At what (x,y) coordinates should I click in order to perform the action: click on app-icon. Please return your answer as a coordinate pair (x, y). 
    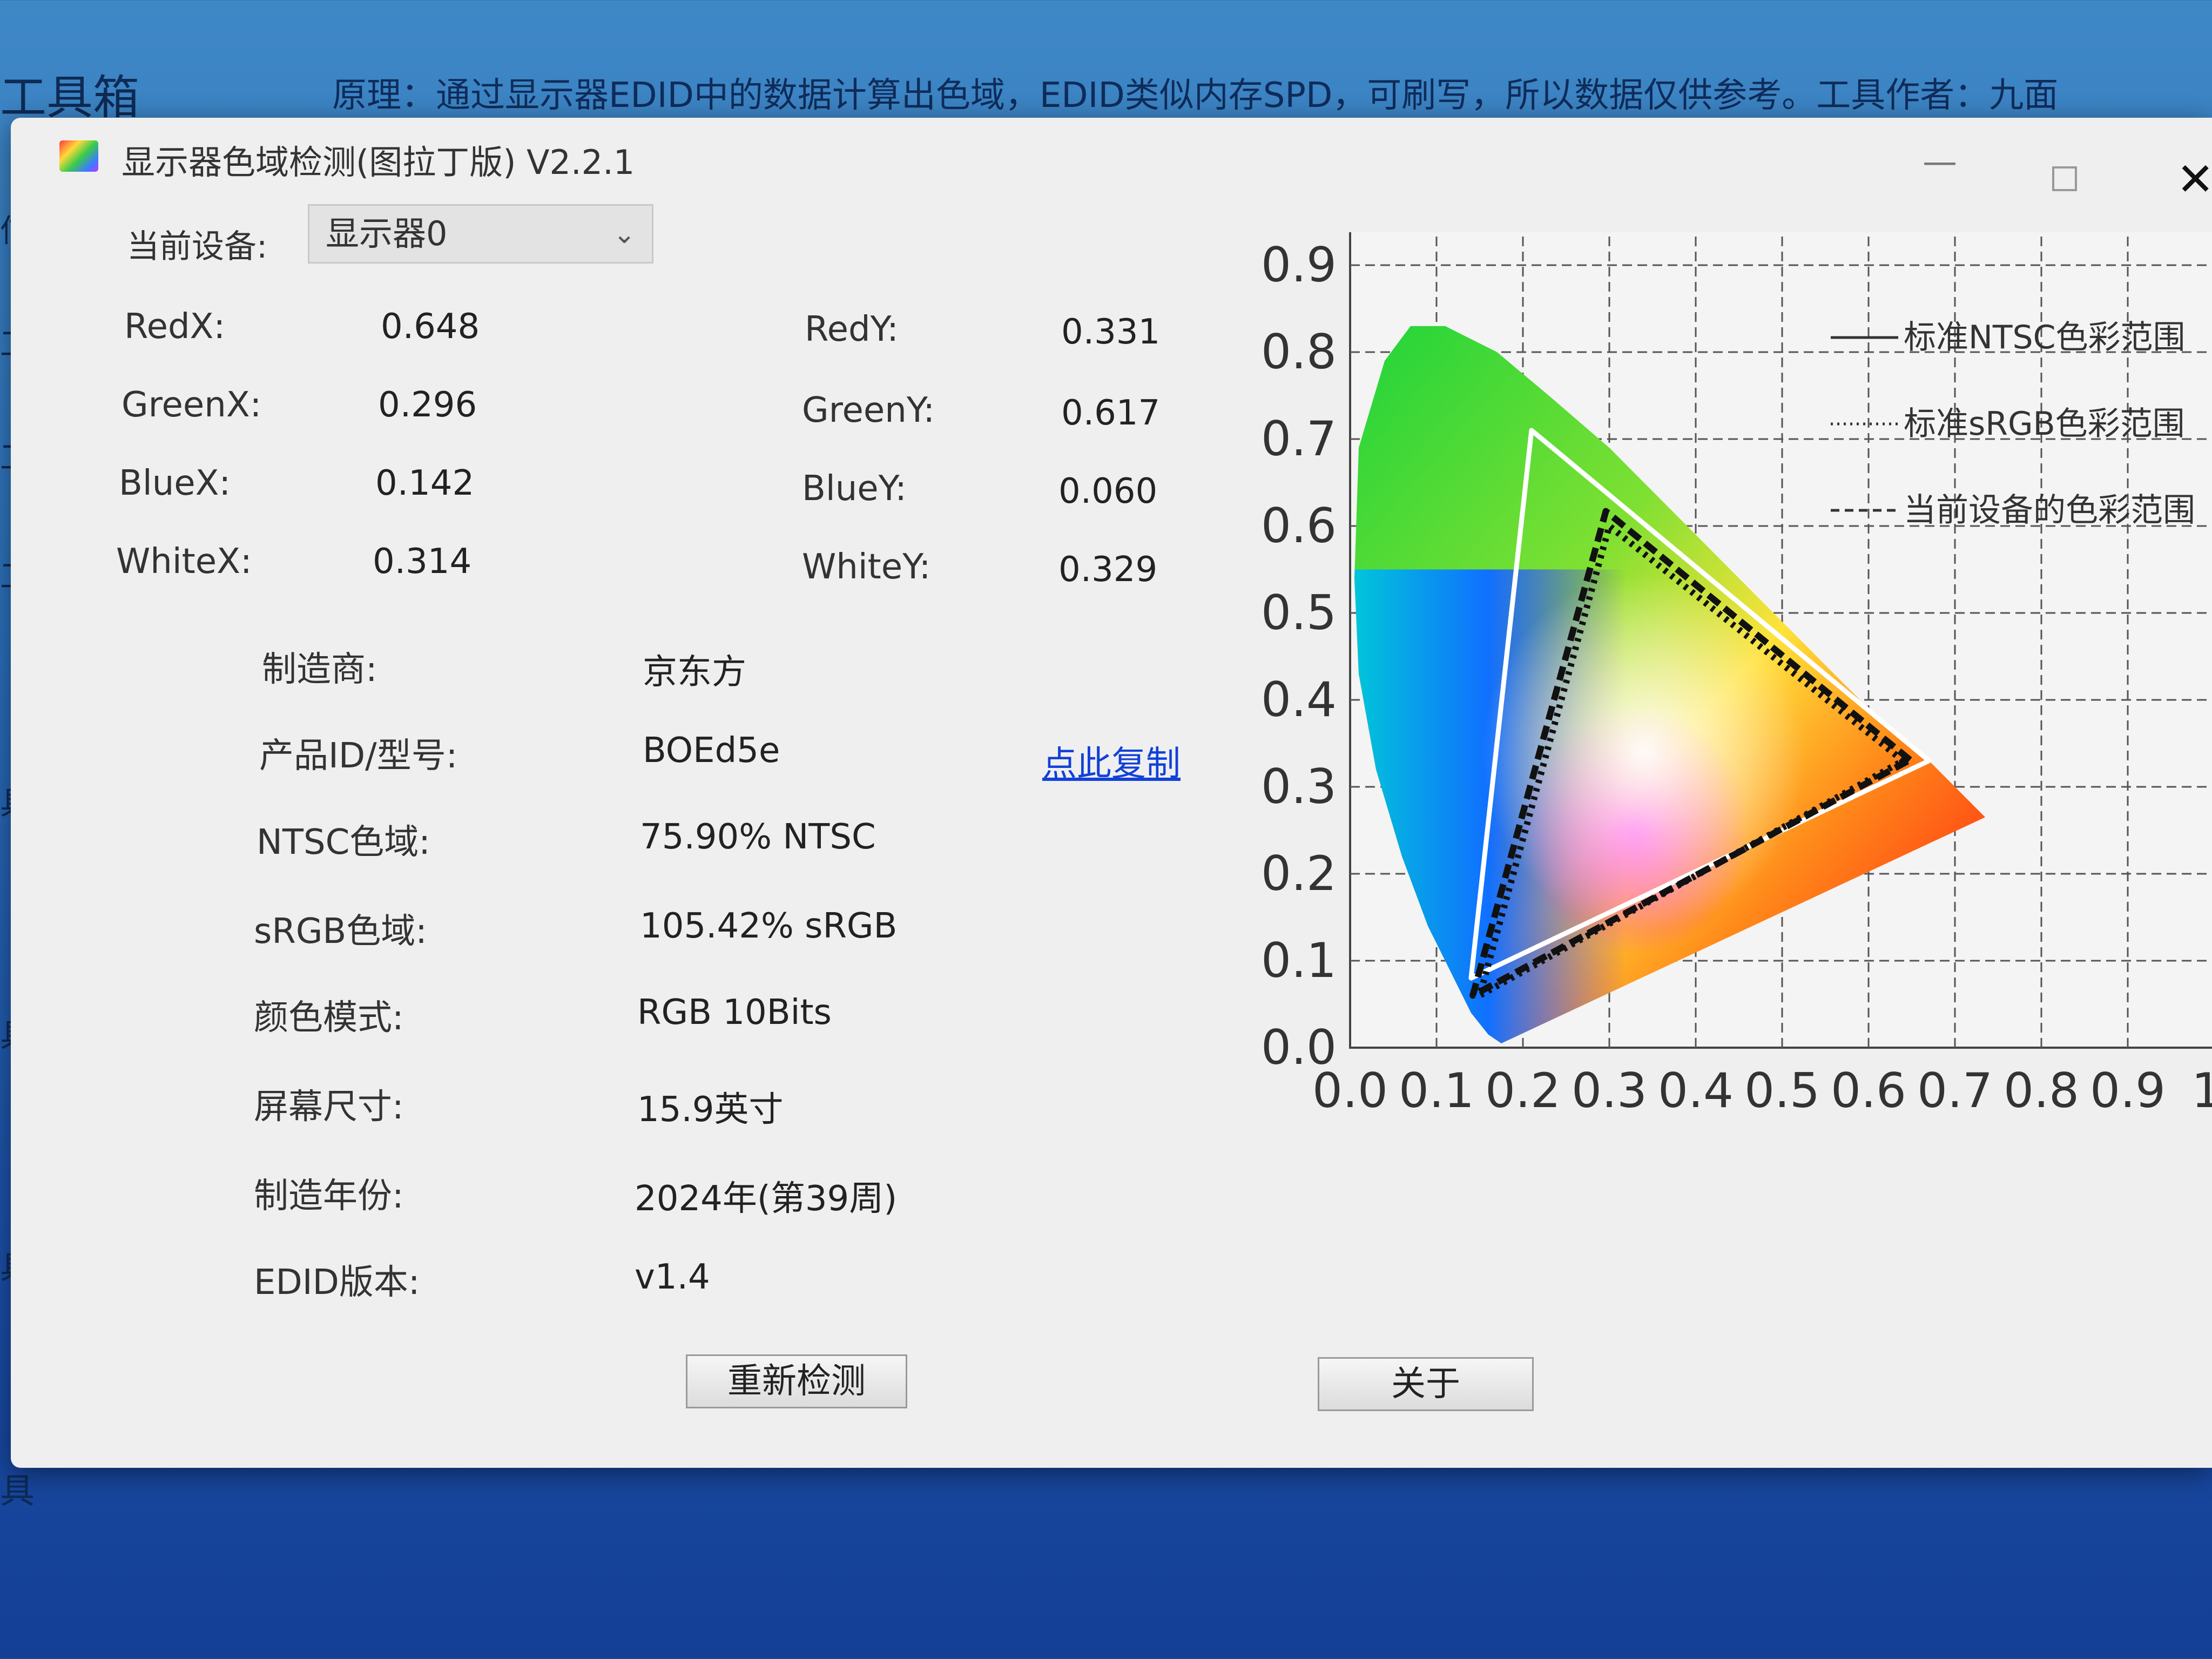
    Looking at the image, I should click on (78, 156).